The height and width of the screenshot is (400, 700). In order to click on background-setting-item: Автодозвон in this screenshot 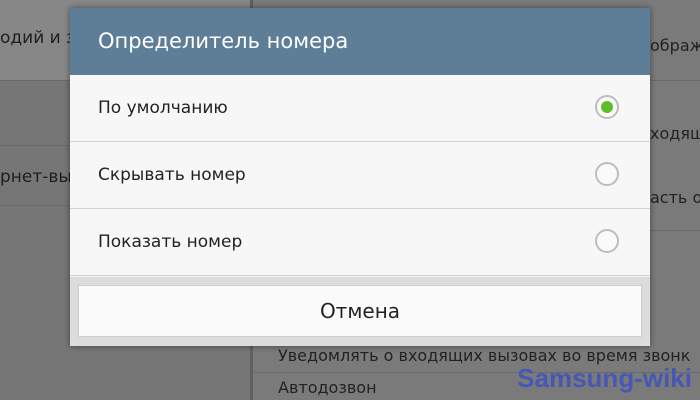, I will do `click(327, 387)`.